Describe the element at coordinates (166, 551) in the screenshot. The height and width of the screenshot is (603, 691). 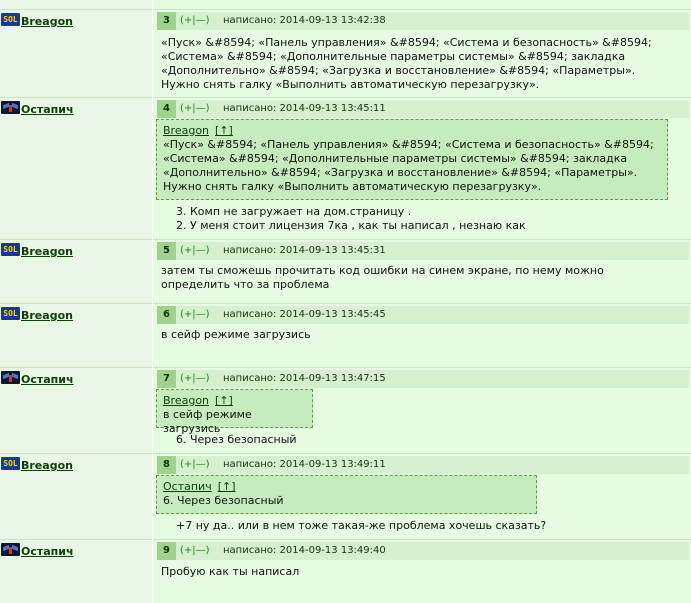
I see `post-number: 9` at that location.